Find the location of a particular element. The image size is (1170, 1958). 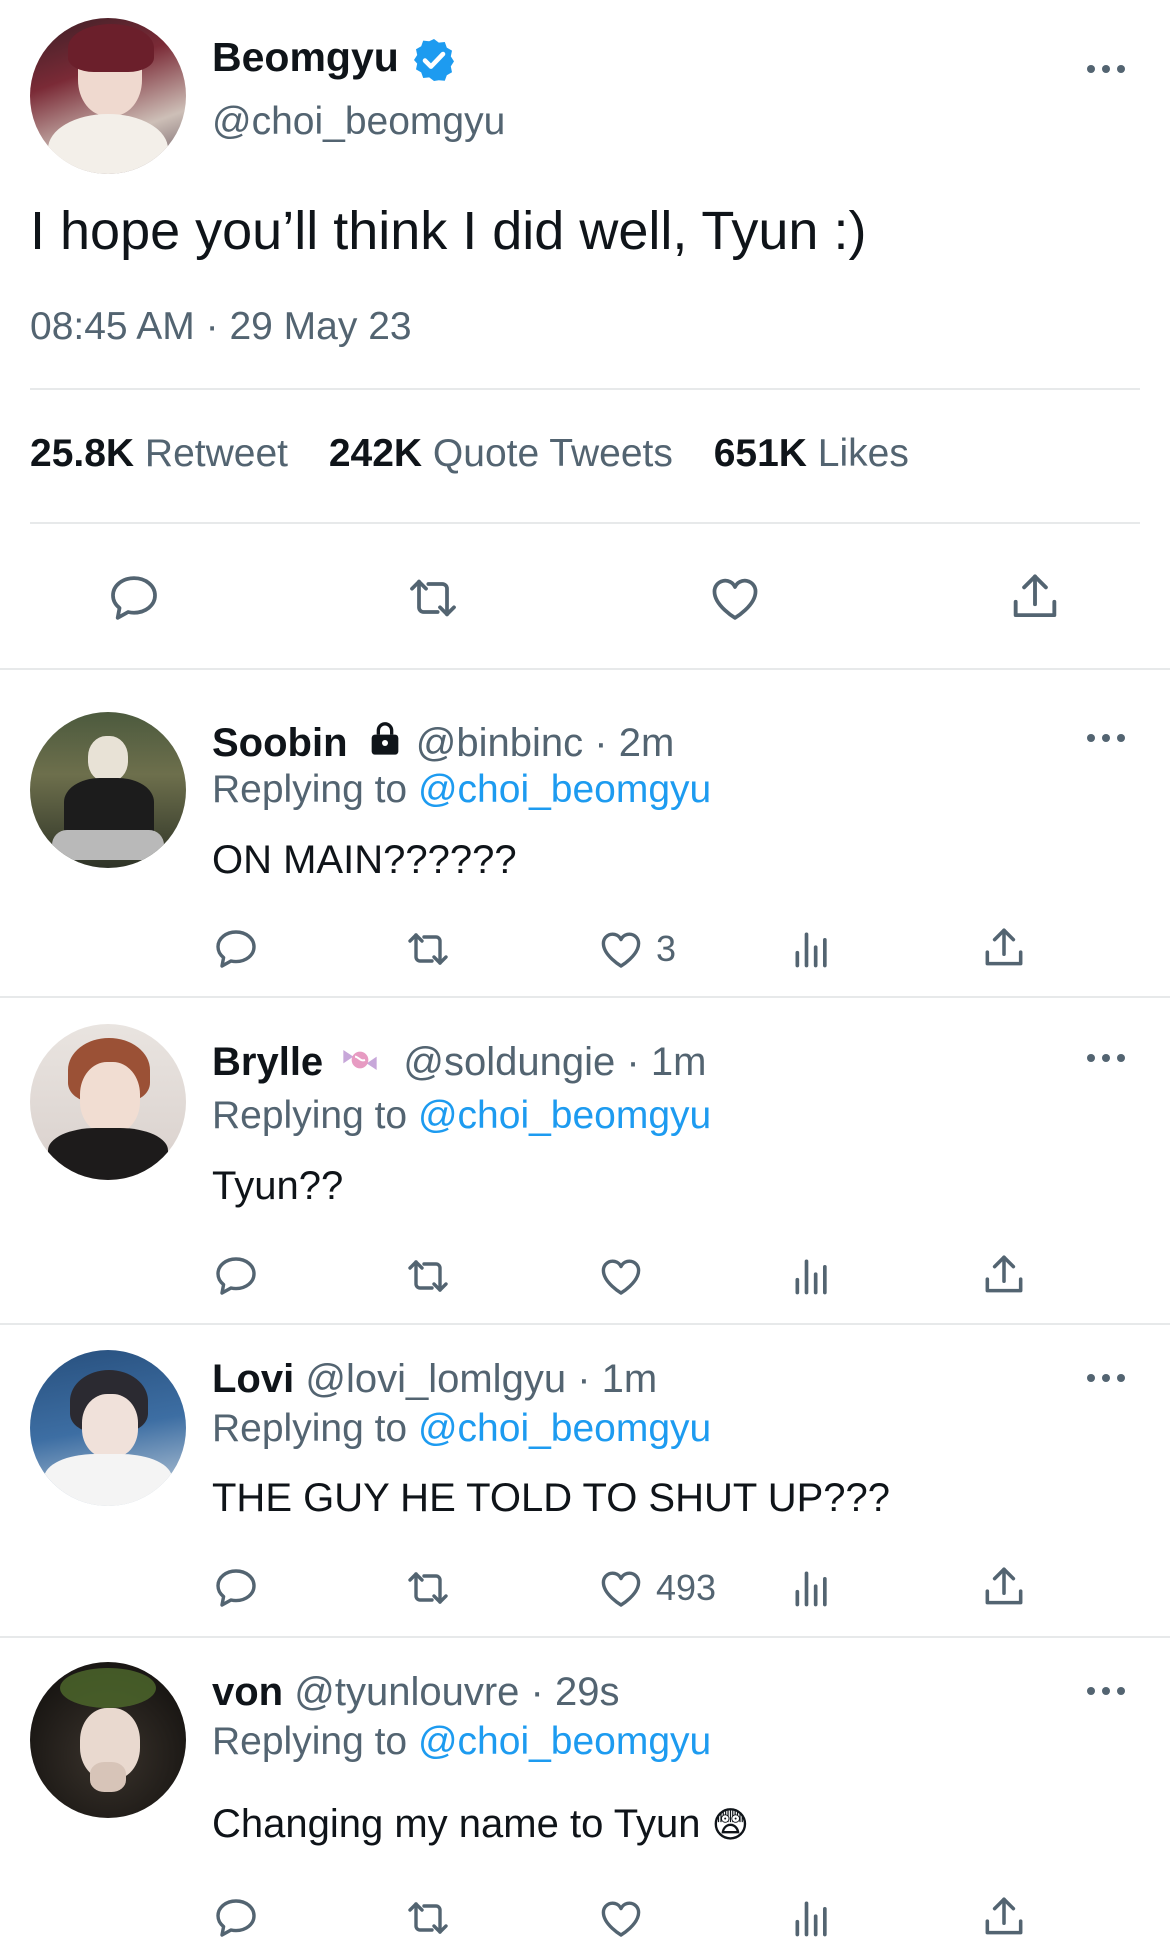

reply-header: Soobin @binbinc · 2m is located at coordinates (443, 742).